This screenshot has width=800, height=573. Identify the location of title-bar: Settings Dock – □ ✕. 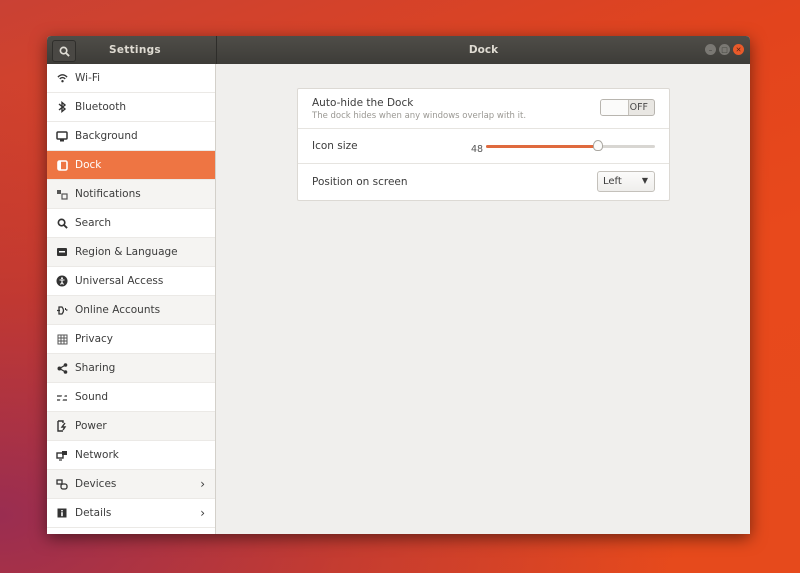
(398, 50).